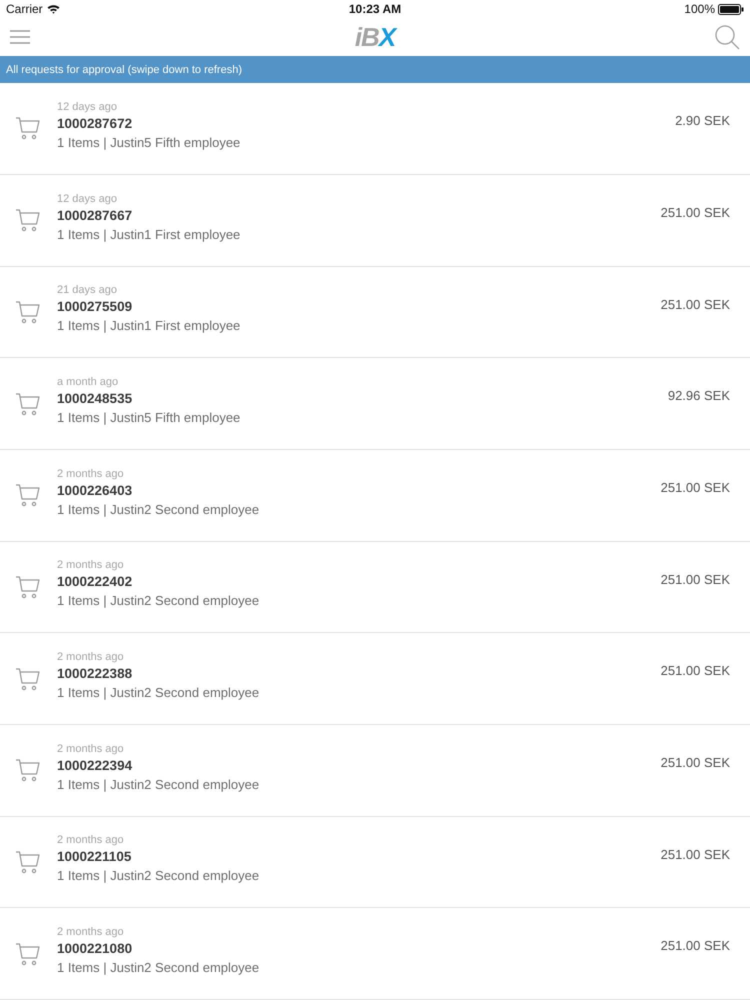 This screenshot has height=1000, width=750. Describe the element at coordinates (375, 770) in the screenshot. I see `request-row: 2 months ago 1000222394 1 Items | Justin2 Second employee 251.00 SEK` at that location.